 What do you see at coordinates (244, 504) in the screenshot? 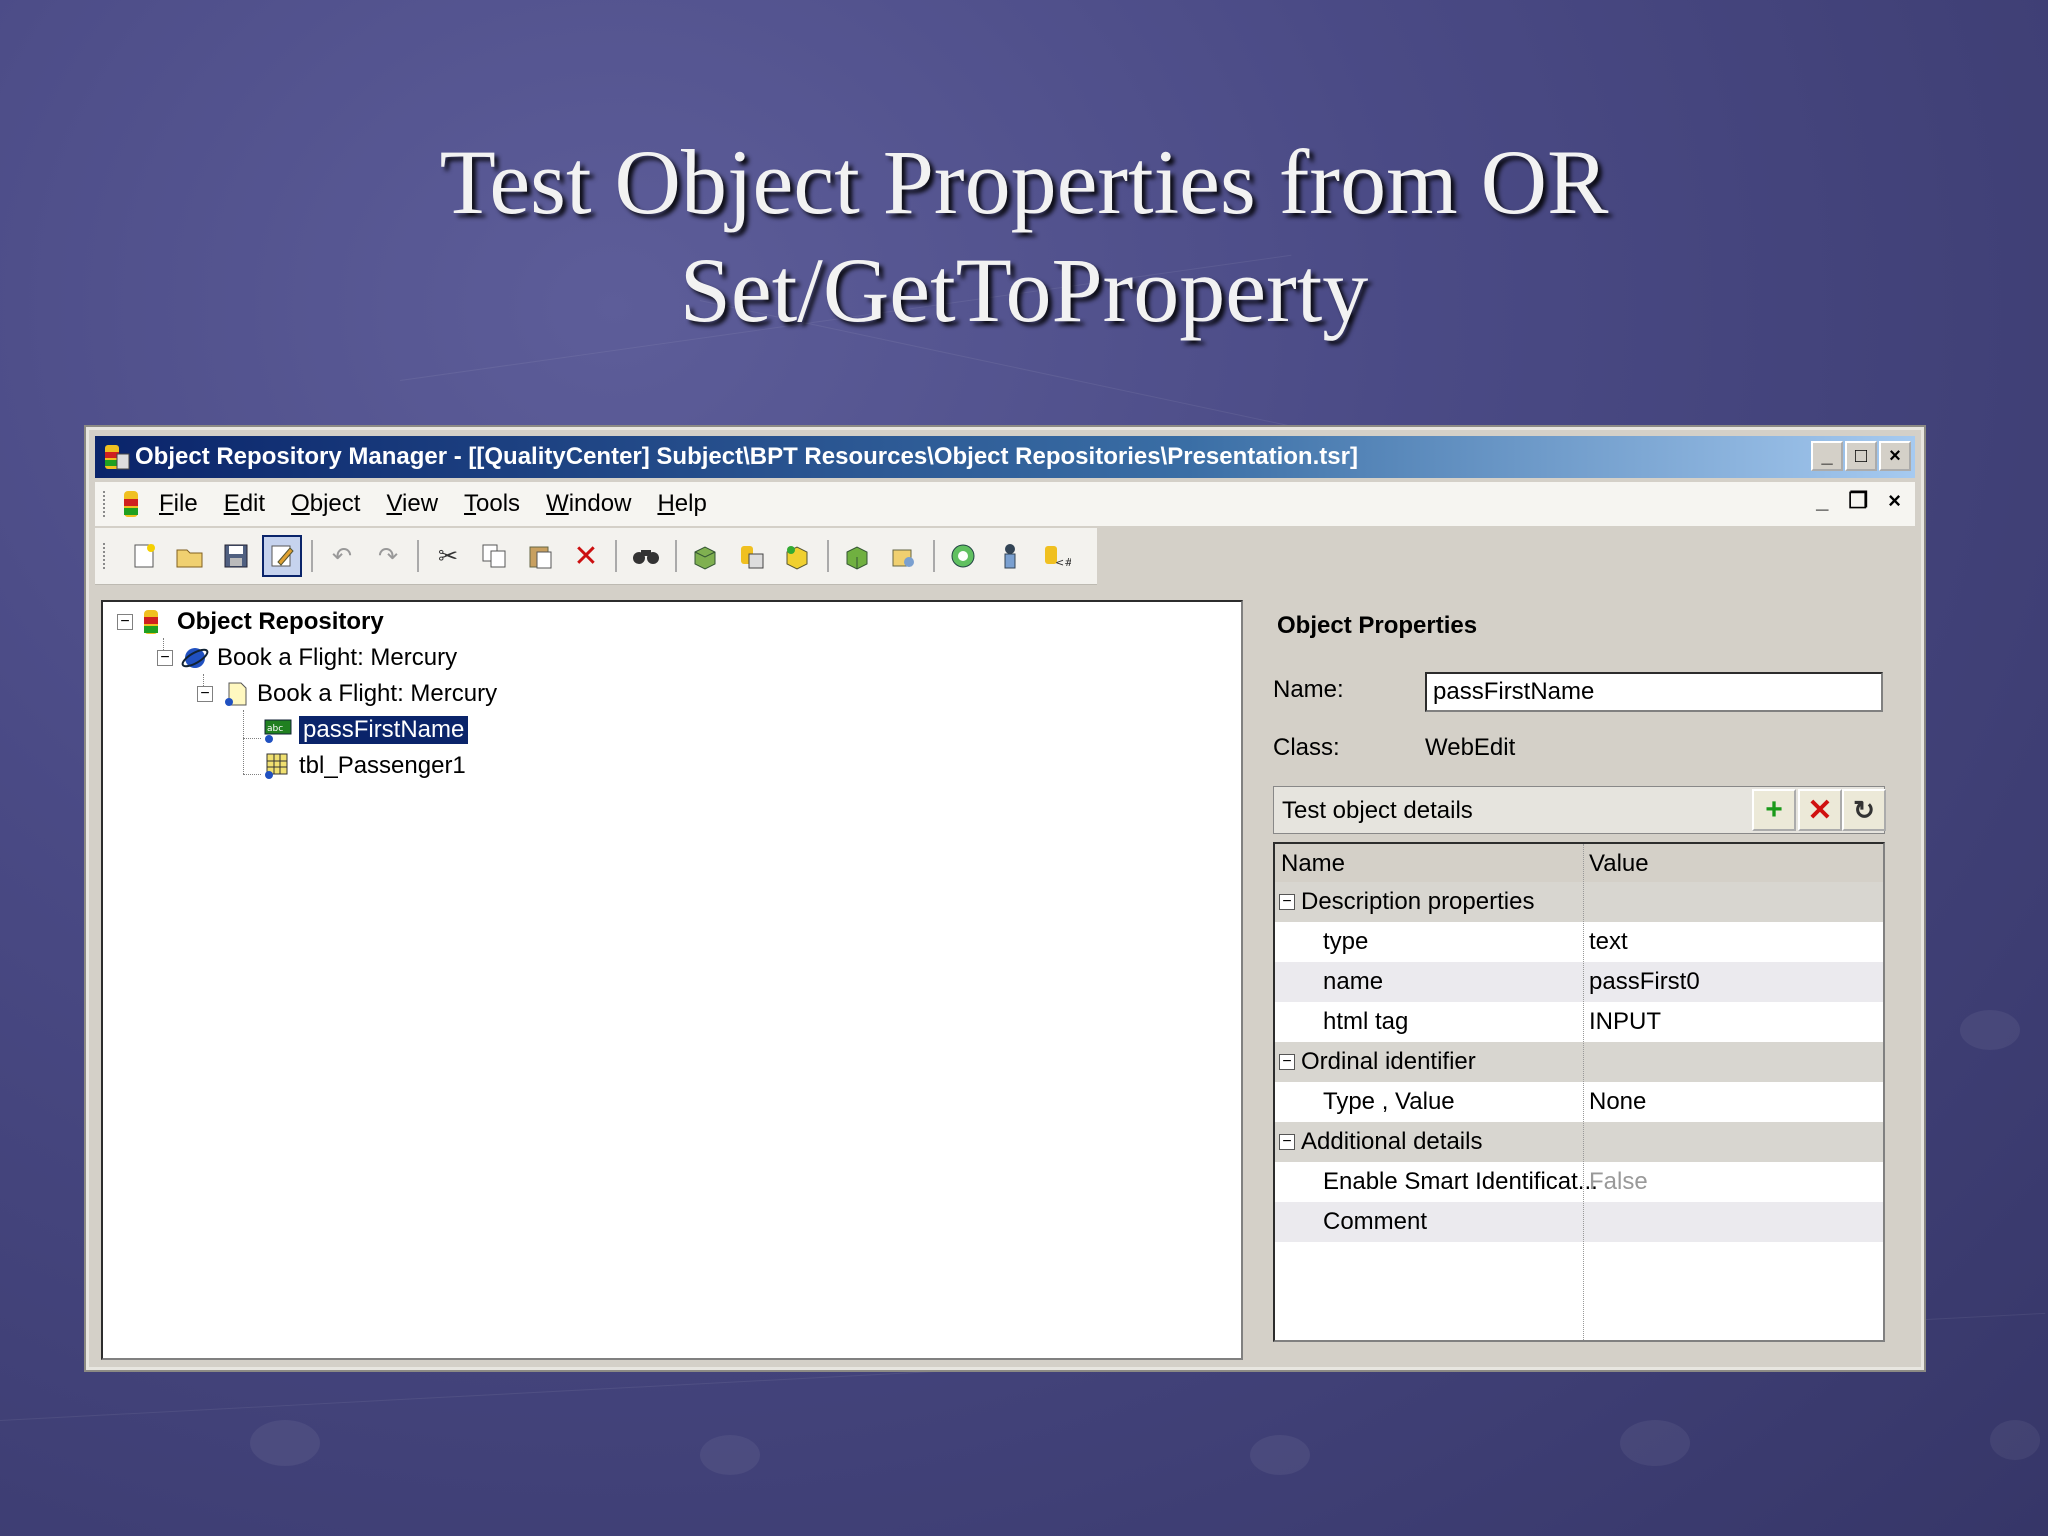
I see `menu-edit: Edit` at bounding box center [244, 504].